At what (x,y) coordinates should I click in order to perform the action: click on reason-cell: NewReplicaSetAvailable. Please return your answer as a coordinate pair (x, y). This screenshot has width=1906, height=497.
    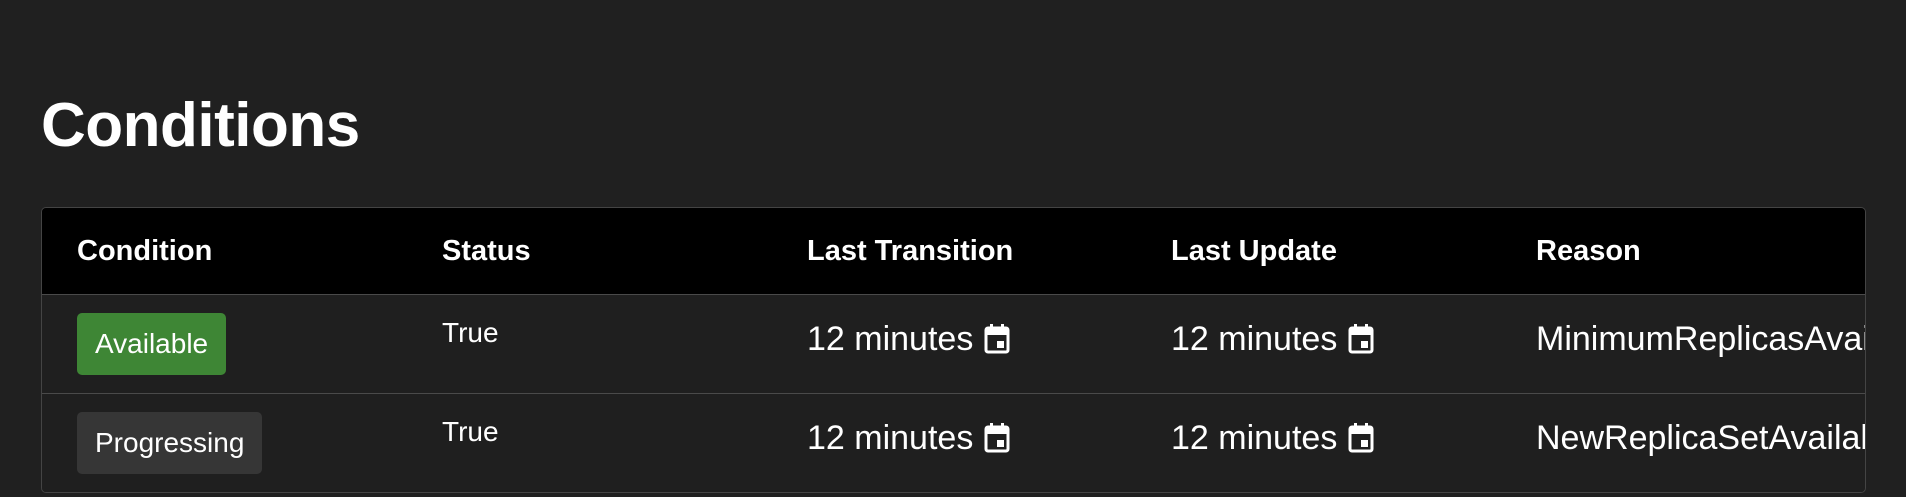
    Looking at the image, I should click on (1700, 438).